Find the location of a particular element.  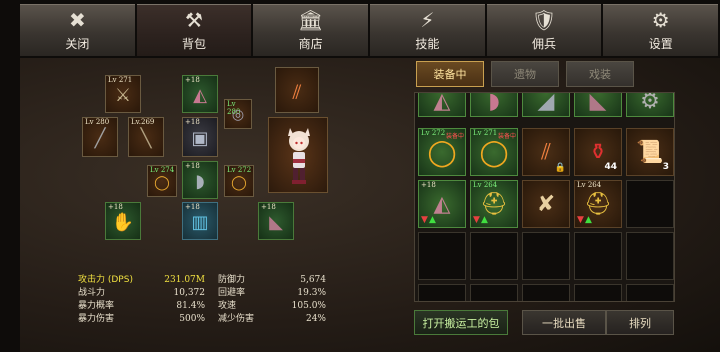

equip-slot-boots: +18 ◣ is located at coordinates (276, 221).